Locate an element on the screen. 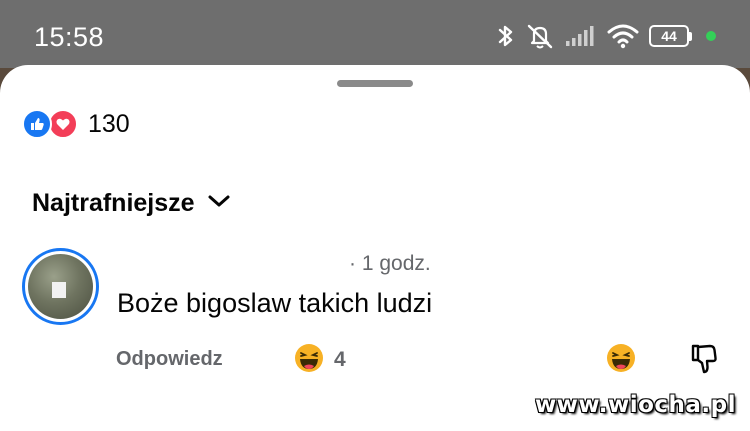  avatar is located at coordinates (60, 286).